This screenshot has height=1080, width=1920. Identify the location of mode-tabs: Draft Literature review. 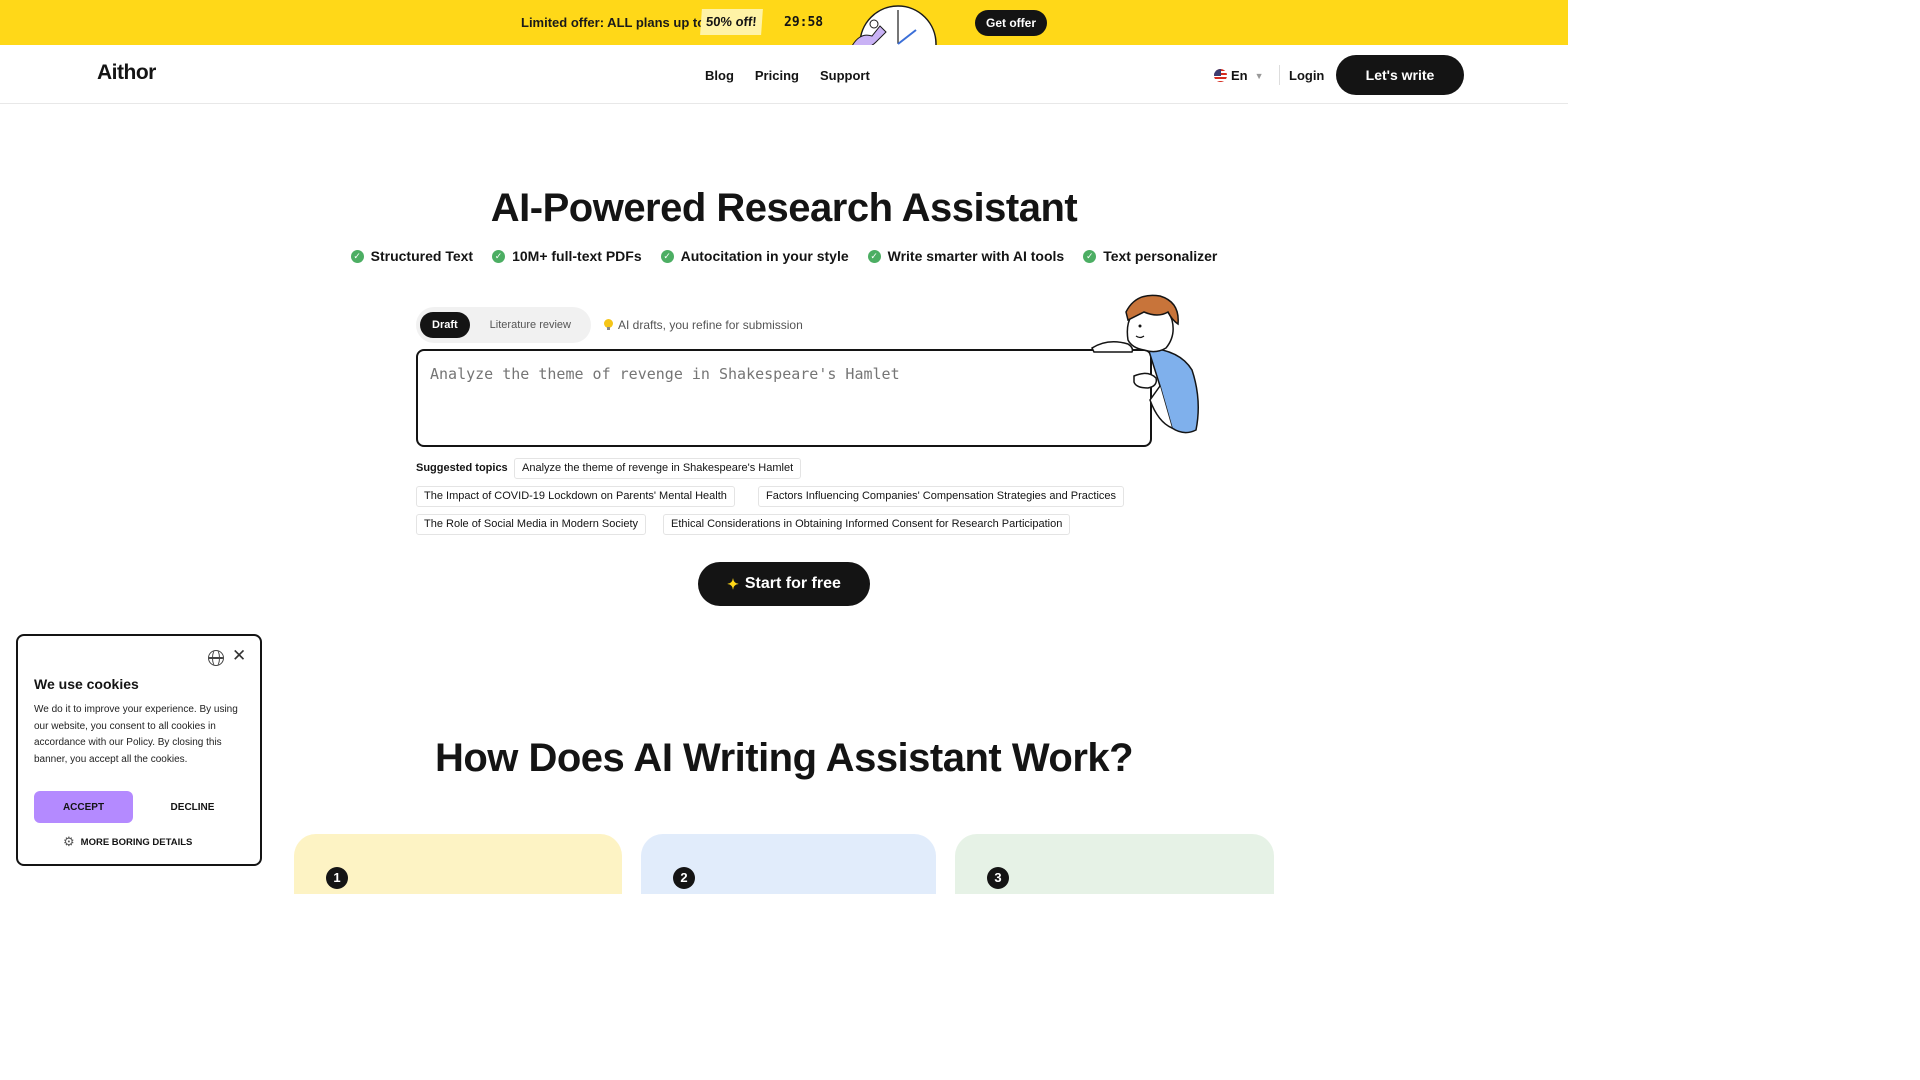
(503, 325).